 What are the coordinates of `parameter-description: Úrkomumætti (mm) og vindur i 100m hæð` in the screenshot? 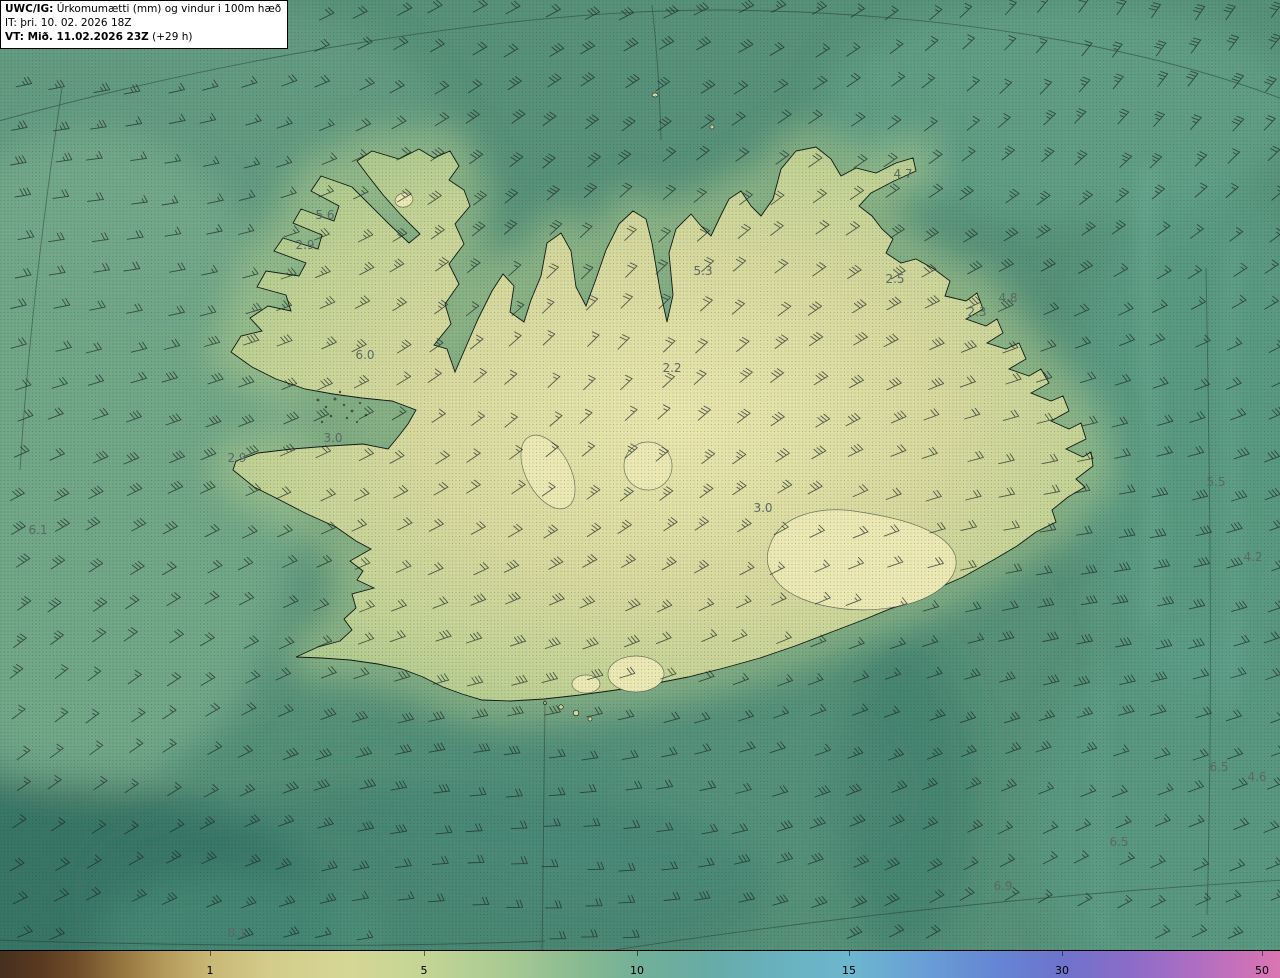 It's located at (167, 9).